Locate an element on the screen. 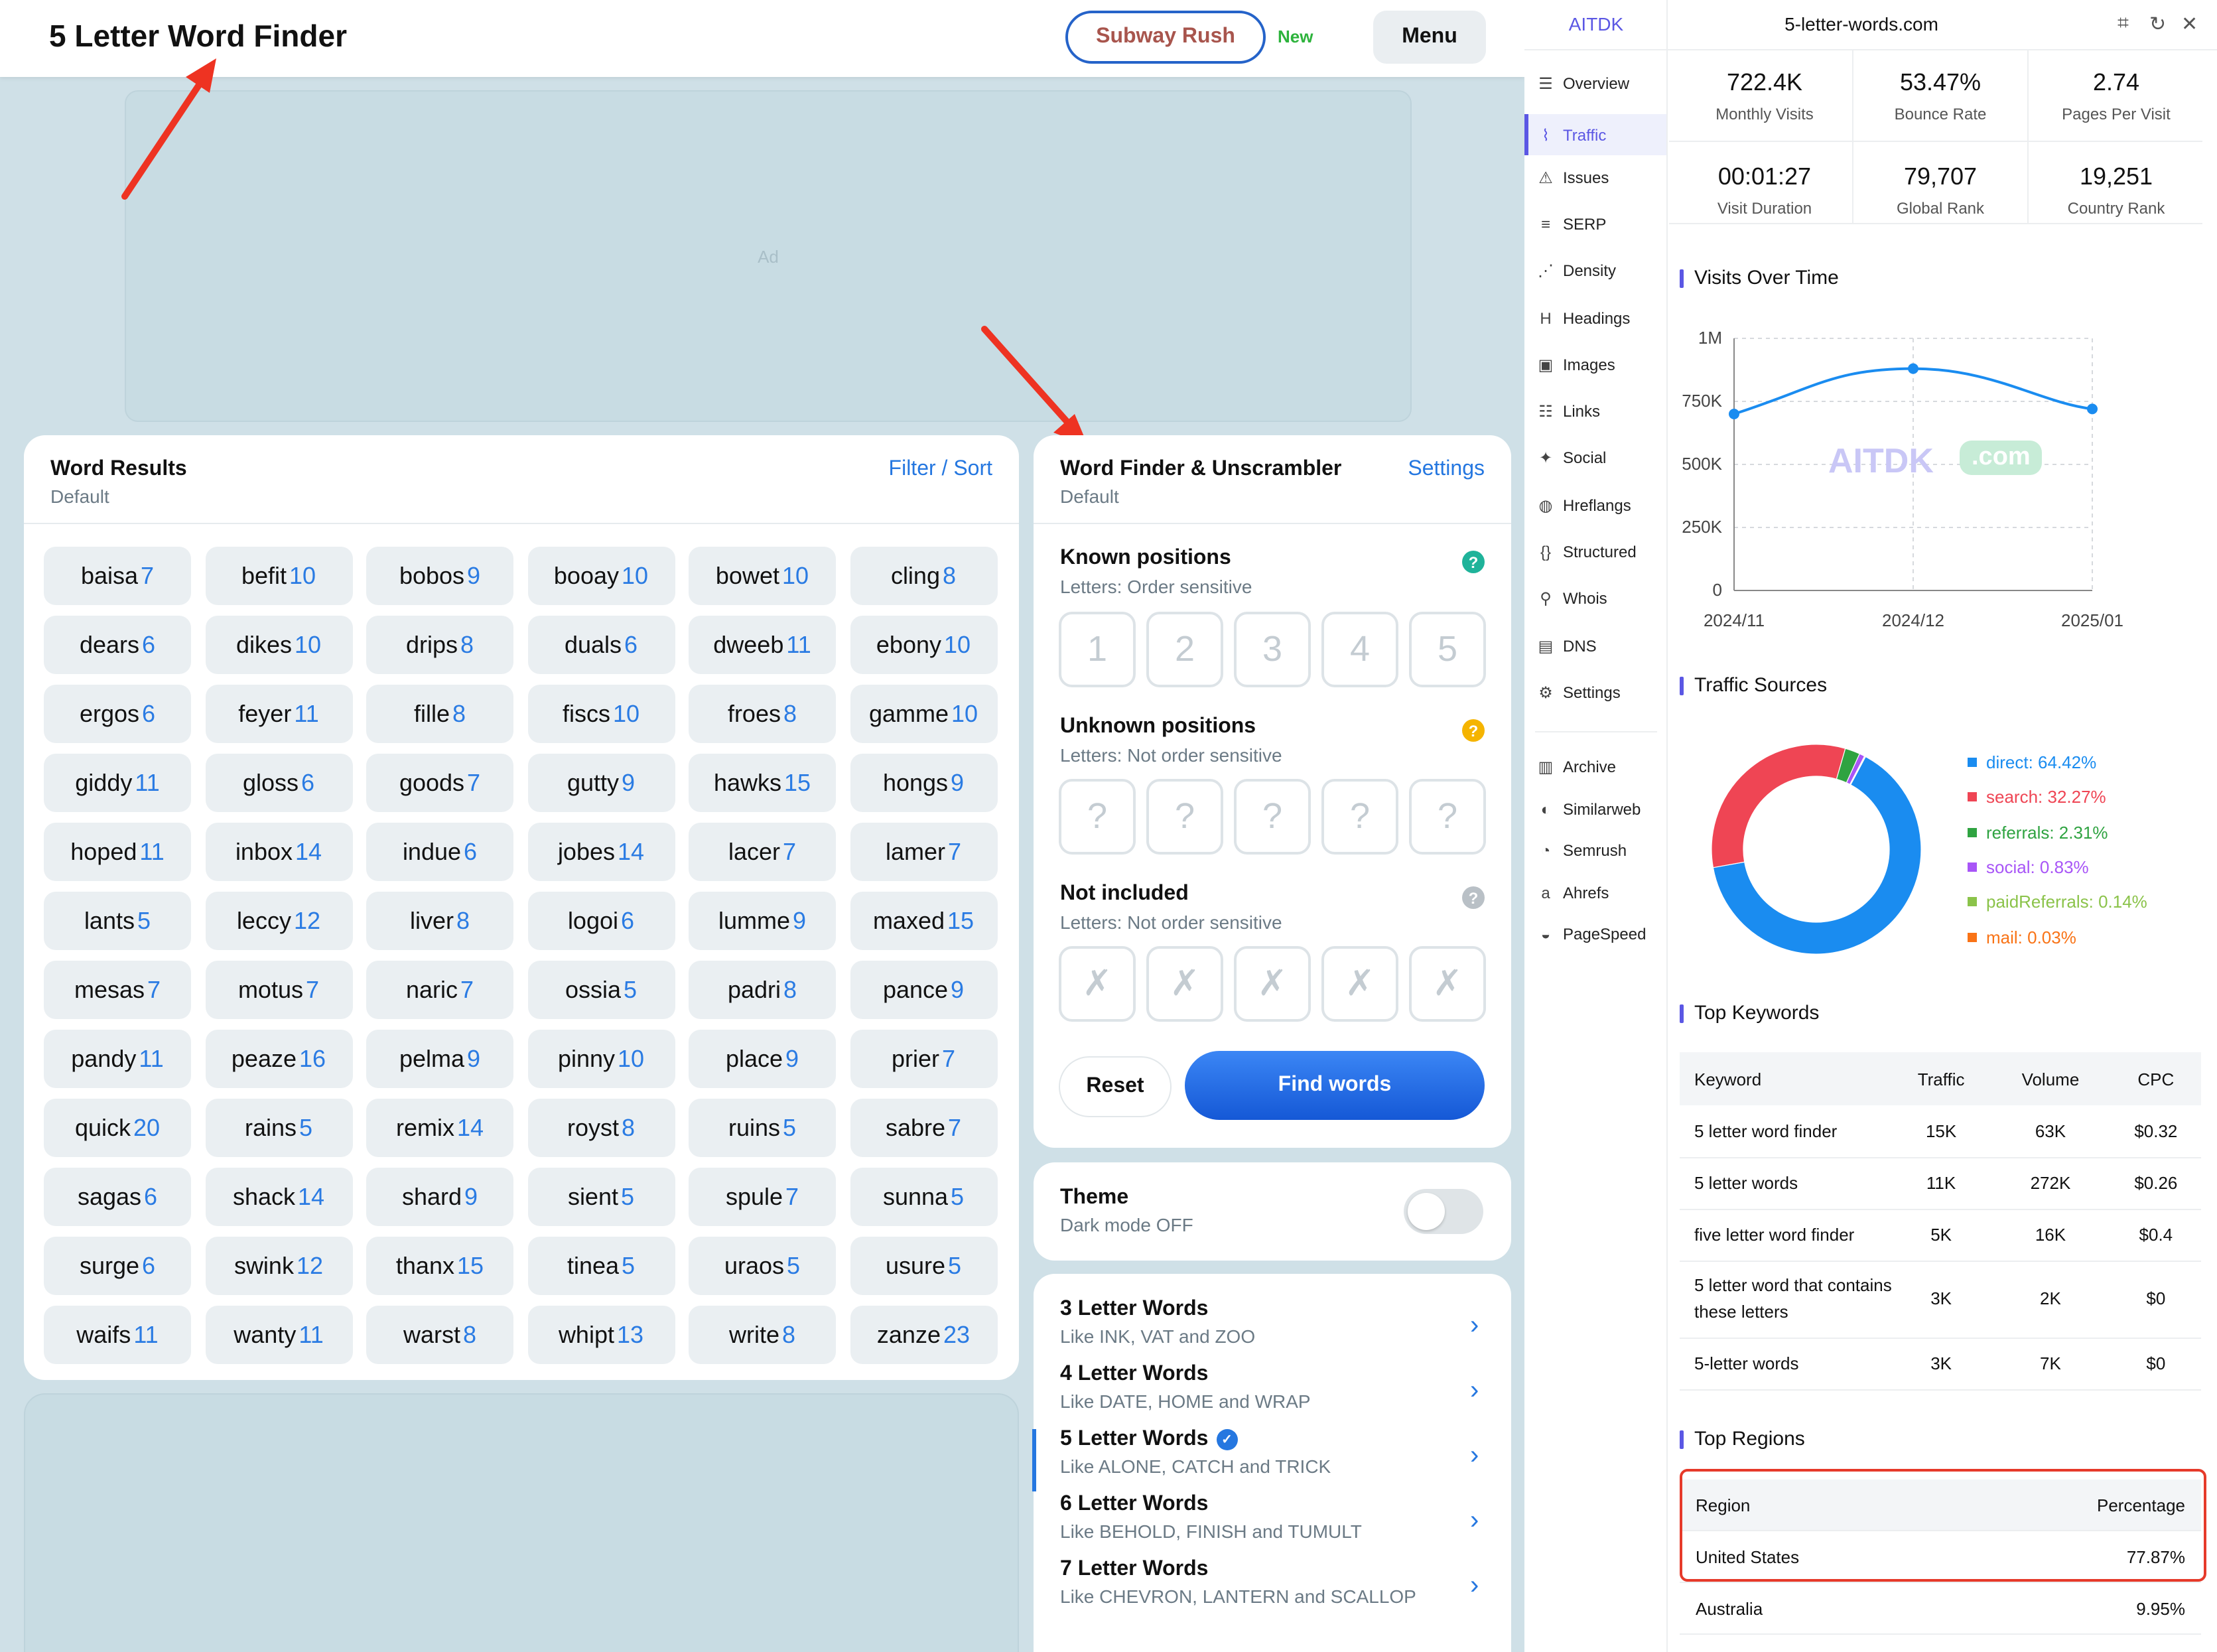 The width and height of the screenshot is (2217, 1652). donut-slice-search is located at coordinates (1779, 806).